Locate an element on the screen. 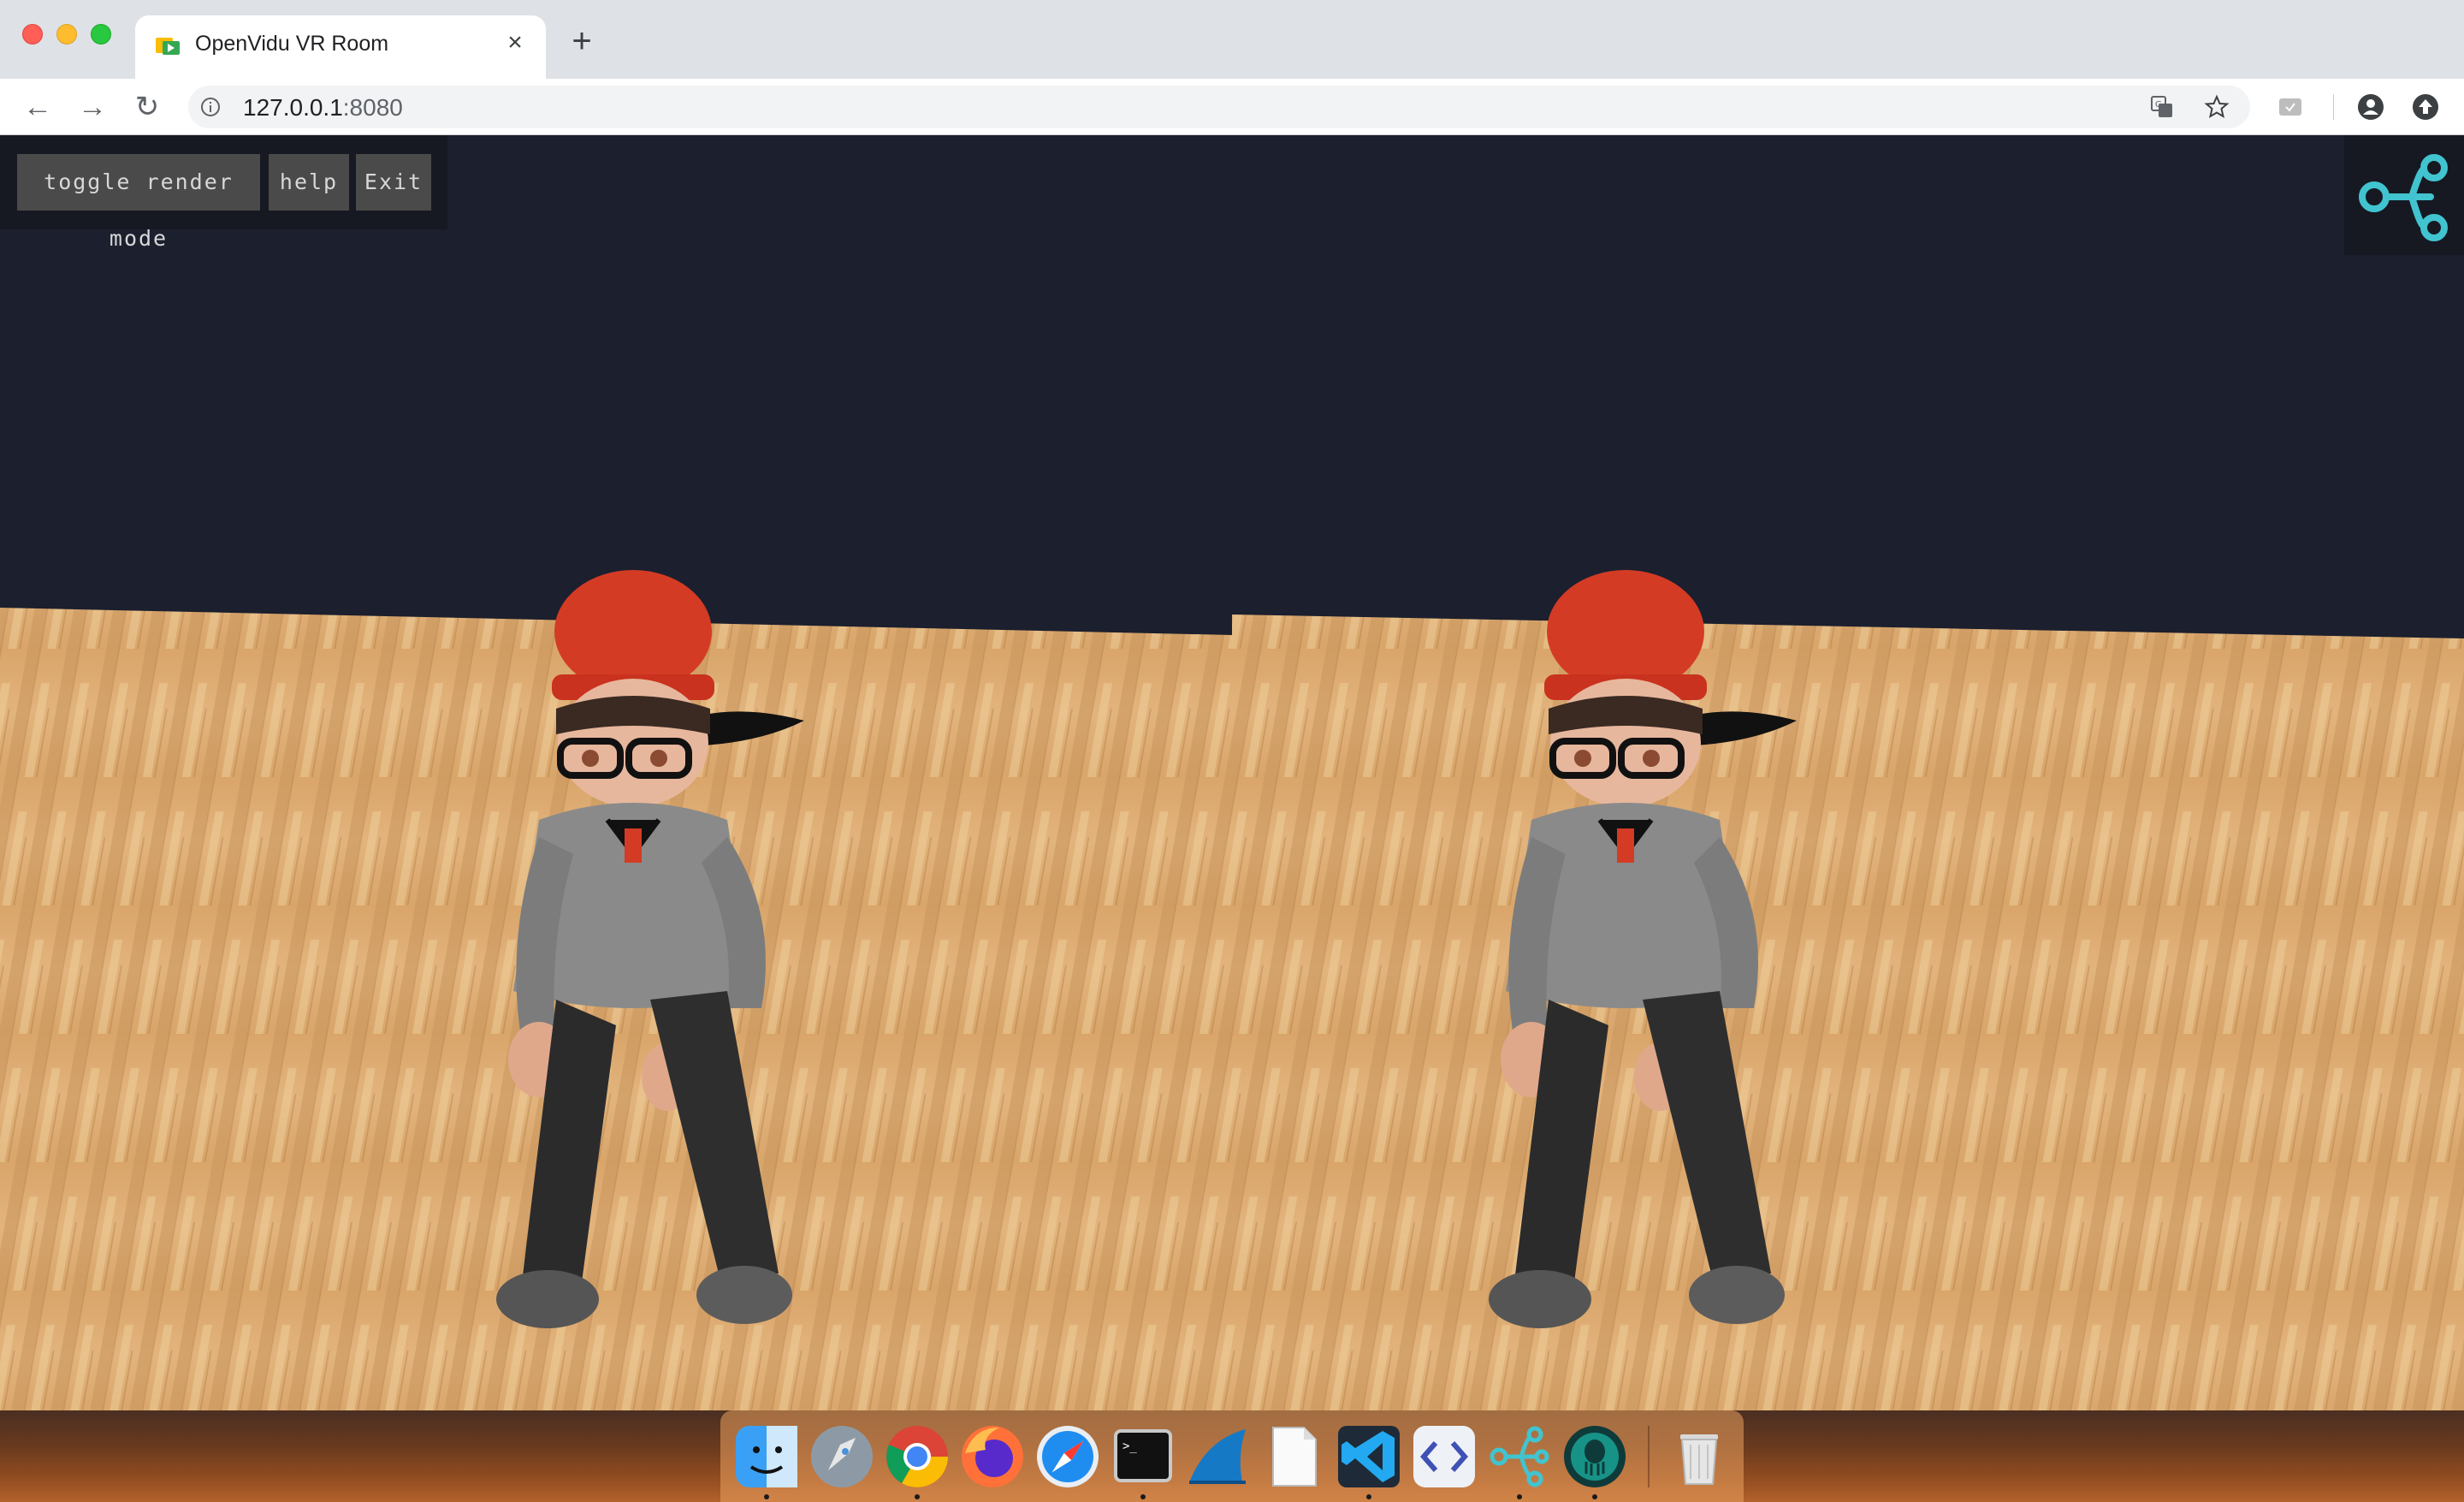  tab-close-icon: × is located at coordinates (515, 42).